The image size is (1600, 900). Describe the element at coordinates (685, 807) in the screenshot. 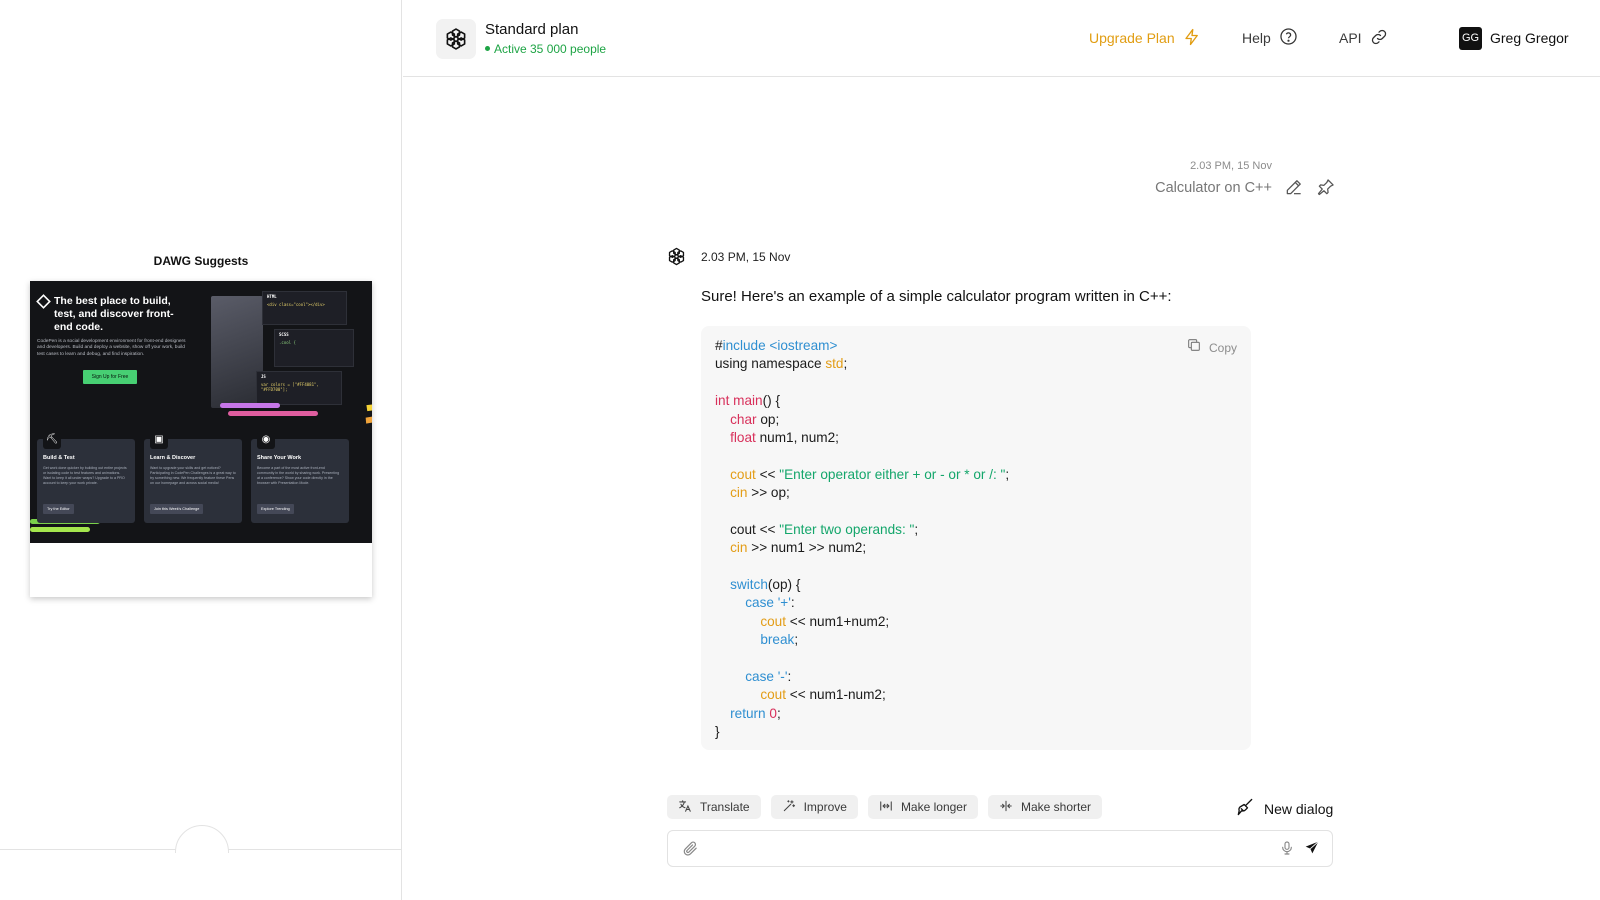

I see `translate-icon` at that location.